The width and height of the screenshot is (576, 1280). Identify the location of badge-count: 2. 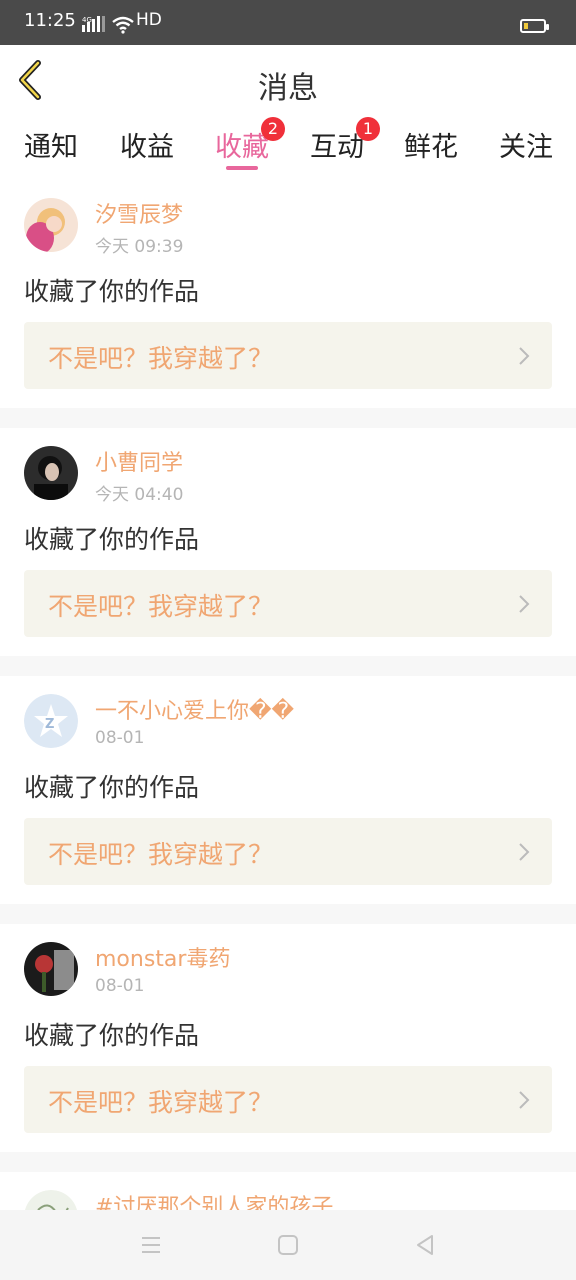
(273, 129).